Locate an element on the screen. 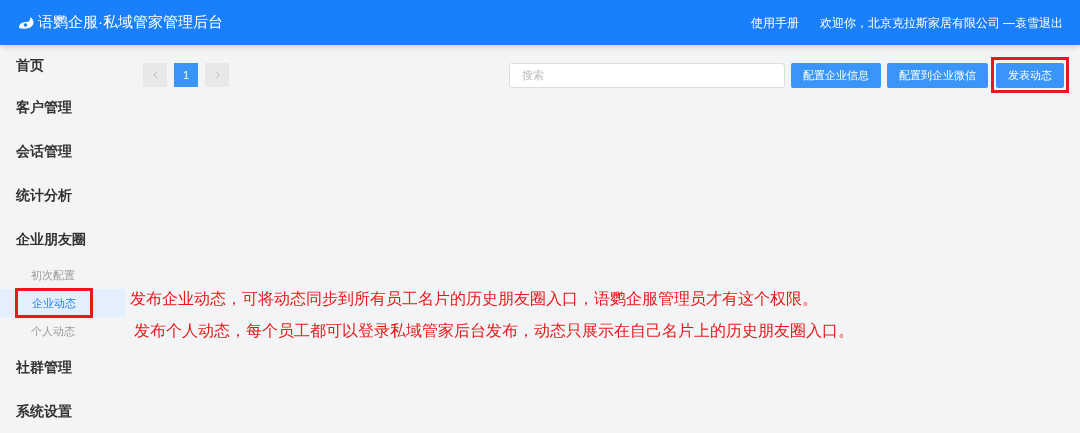 The image size is (1080, 433). manual-link: 使用手册 is located at coordinates (774, 22).